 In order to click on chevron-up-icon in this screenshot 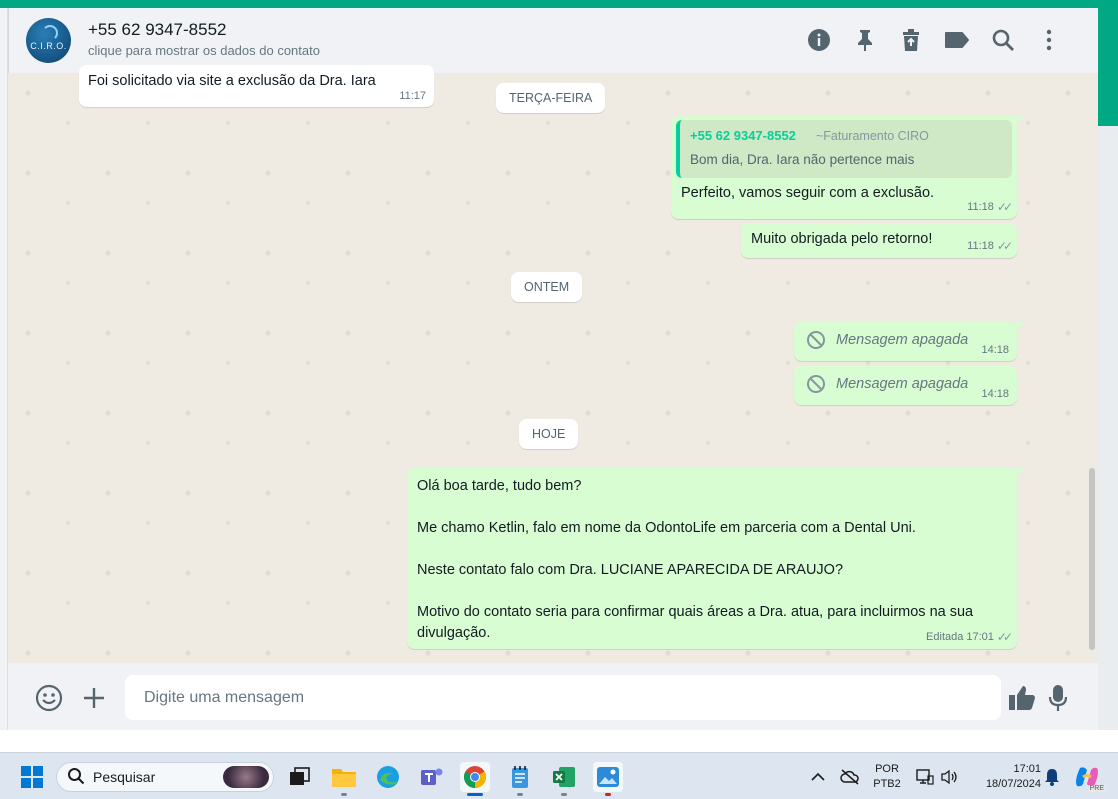, I will do `click(818, 777)`.